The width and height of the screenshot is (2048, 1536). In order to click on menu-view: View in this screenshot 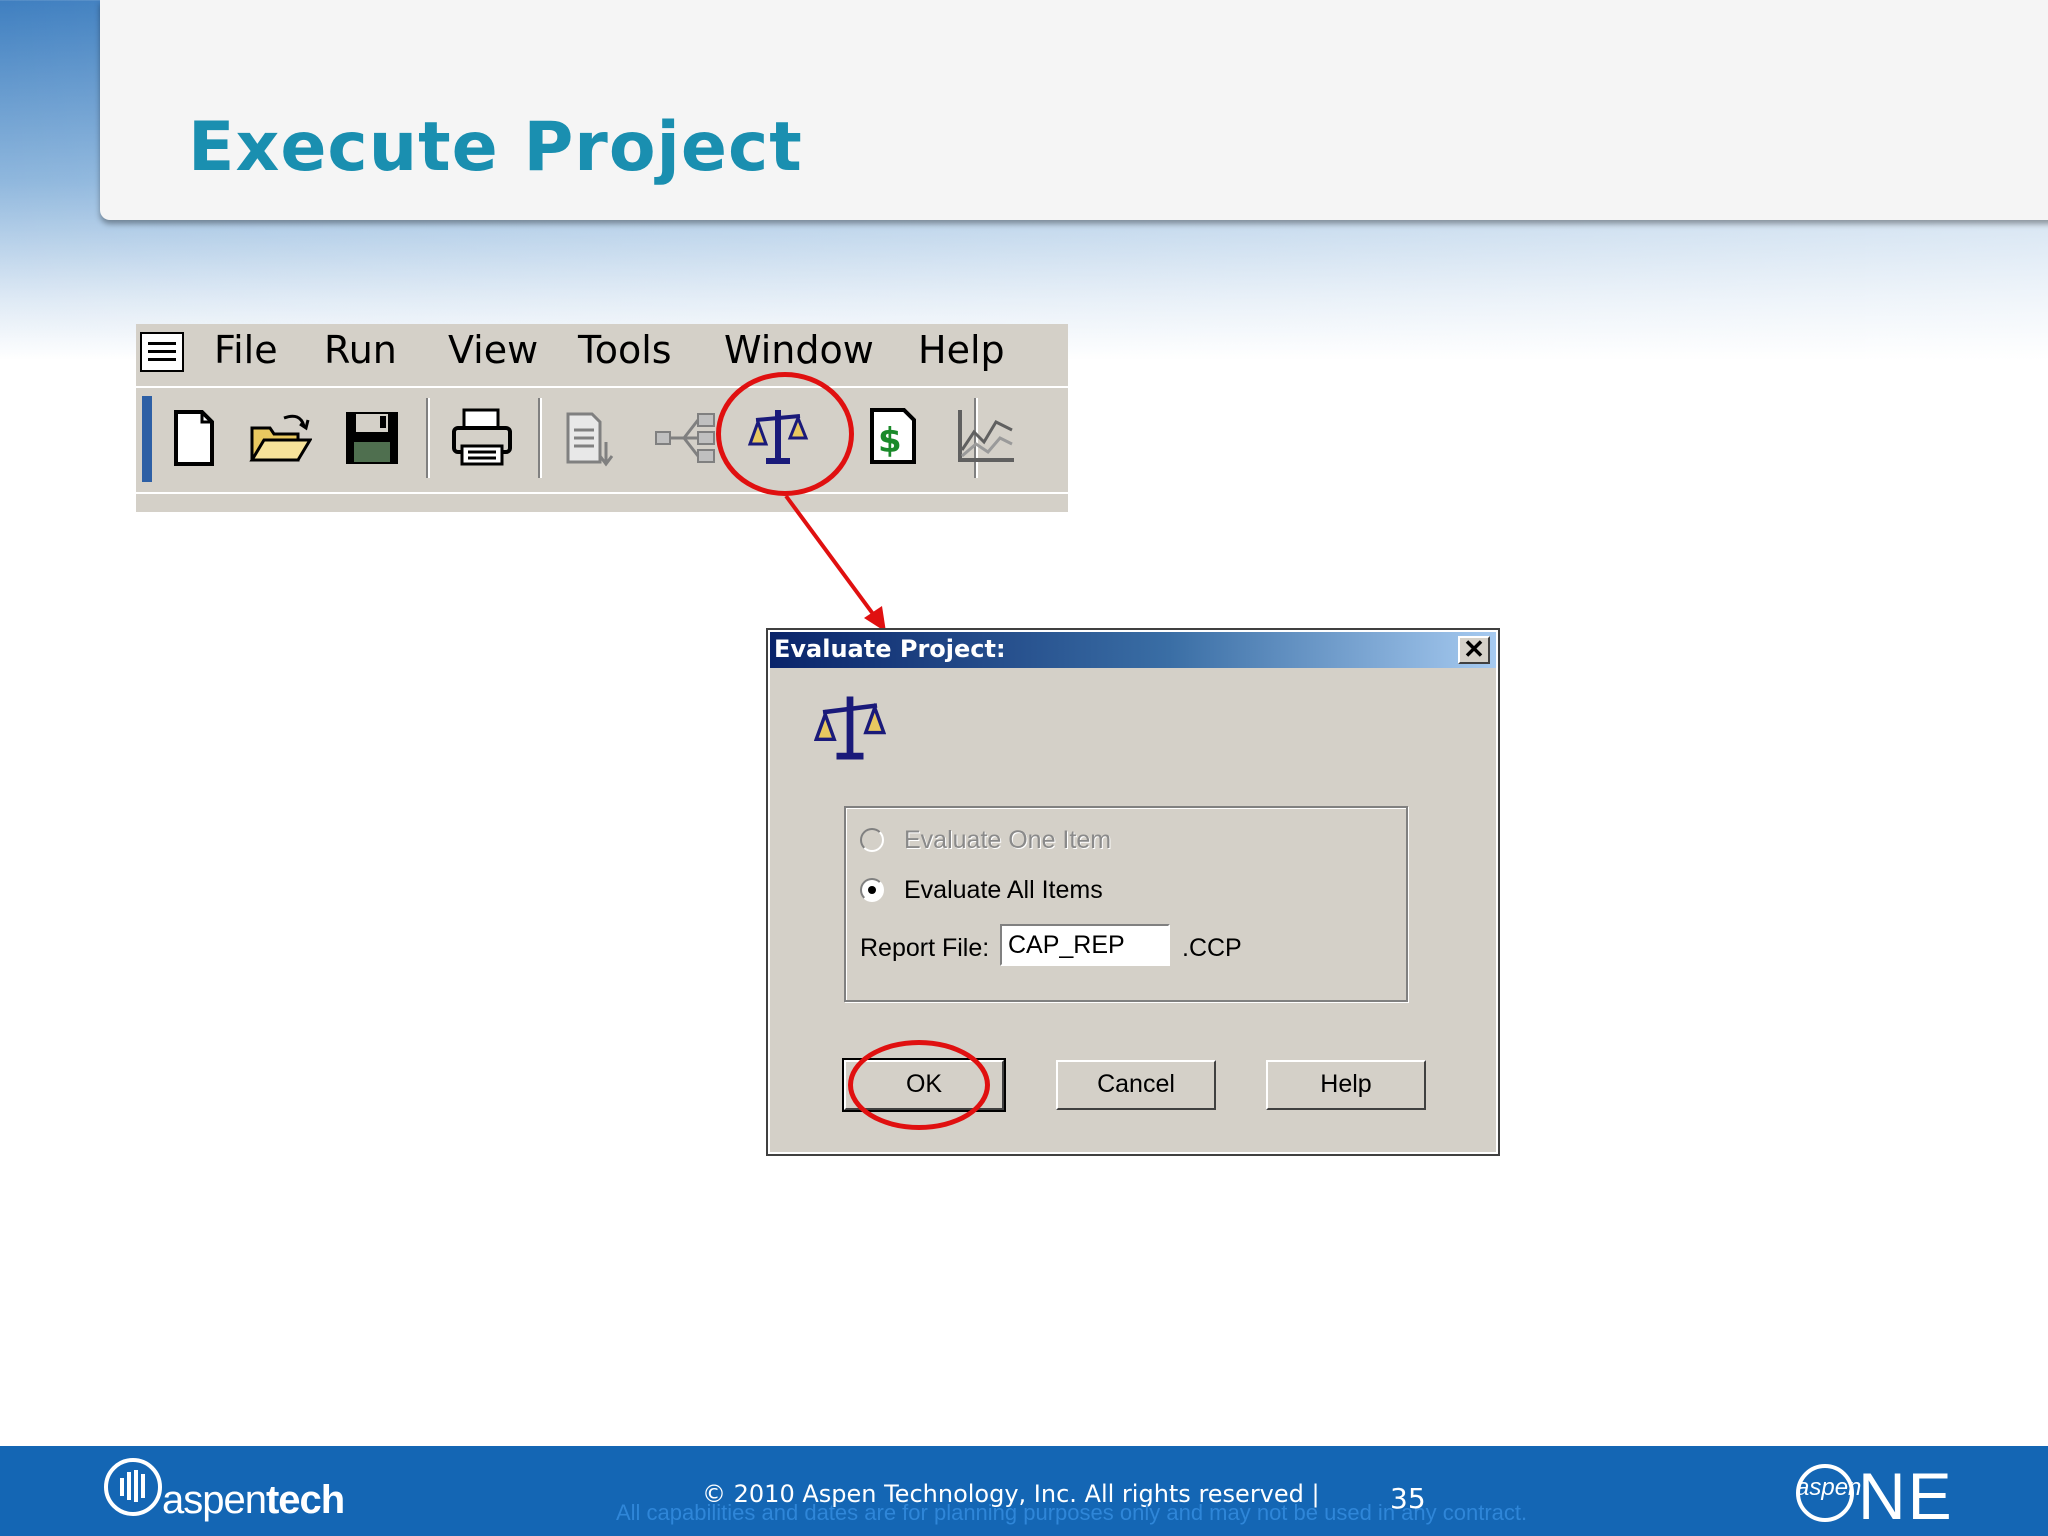, I will do `click(493, 350)`.